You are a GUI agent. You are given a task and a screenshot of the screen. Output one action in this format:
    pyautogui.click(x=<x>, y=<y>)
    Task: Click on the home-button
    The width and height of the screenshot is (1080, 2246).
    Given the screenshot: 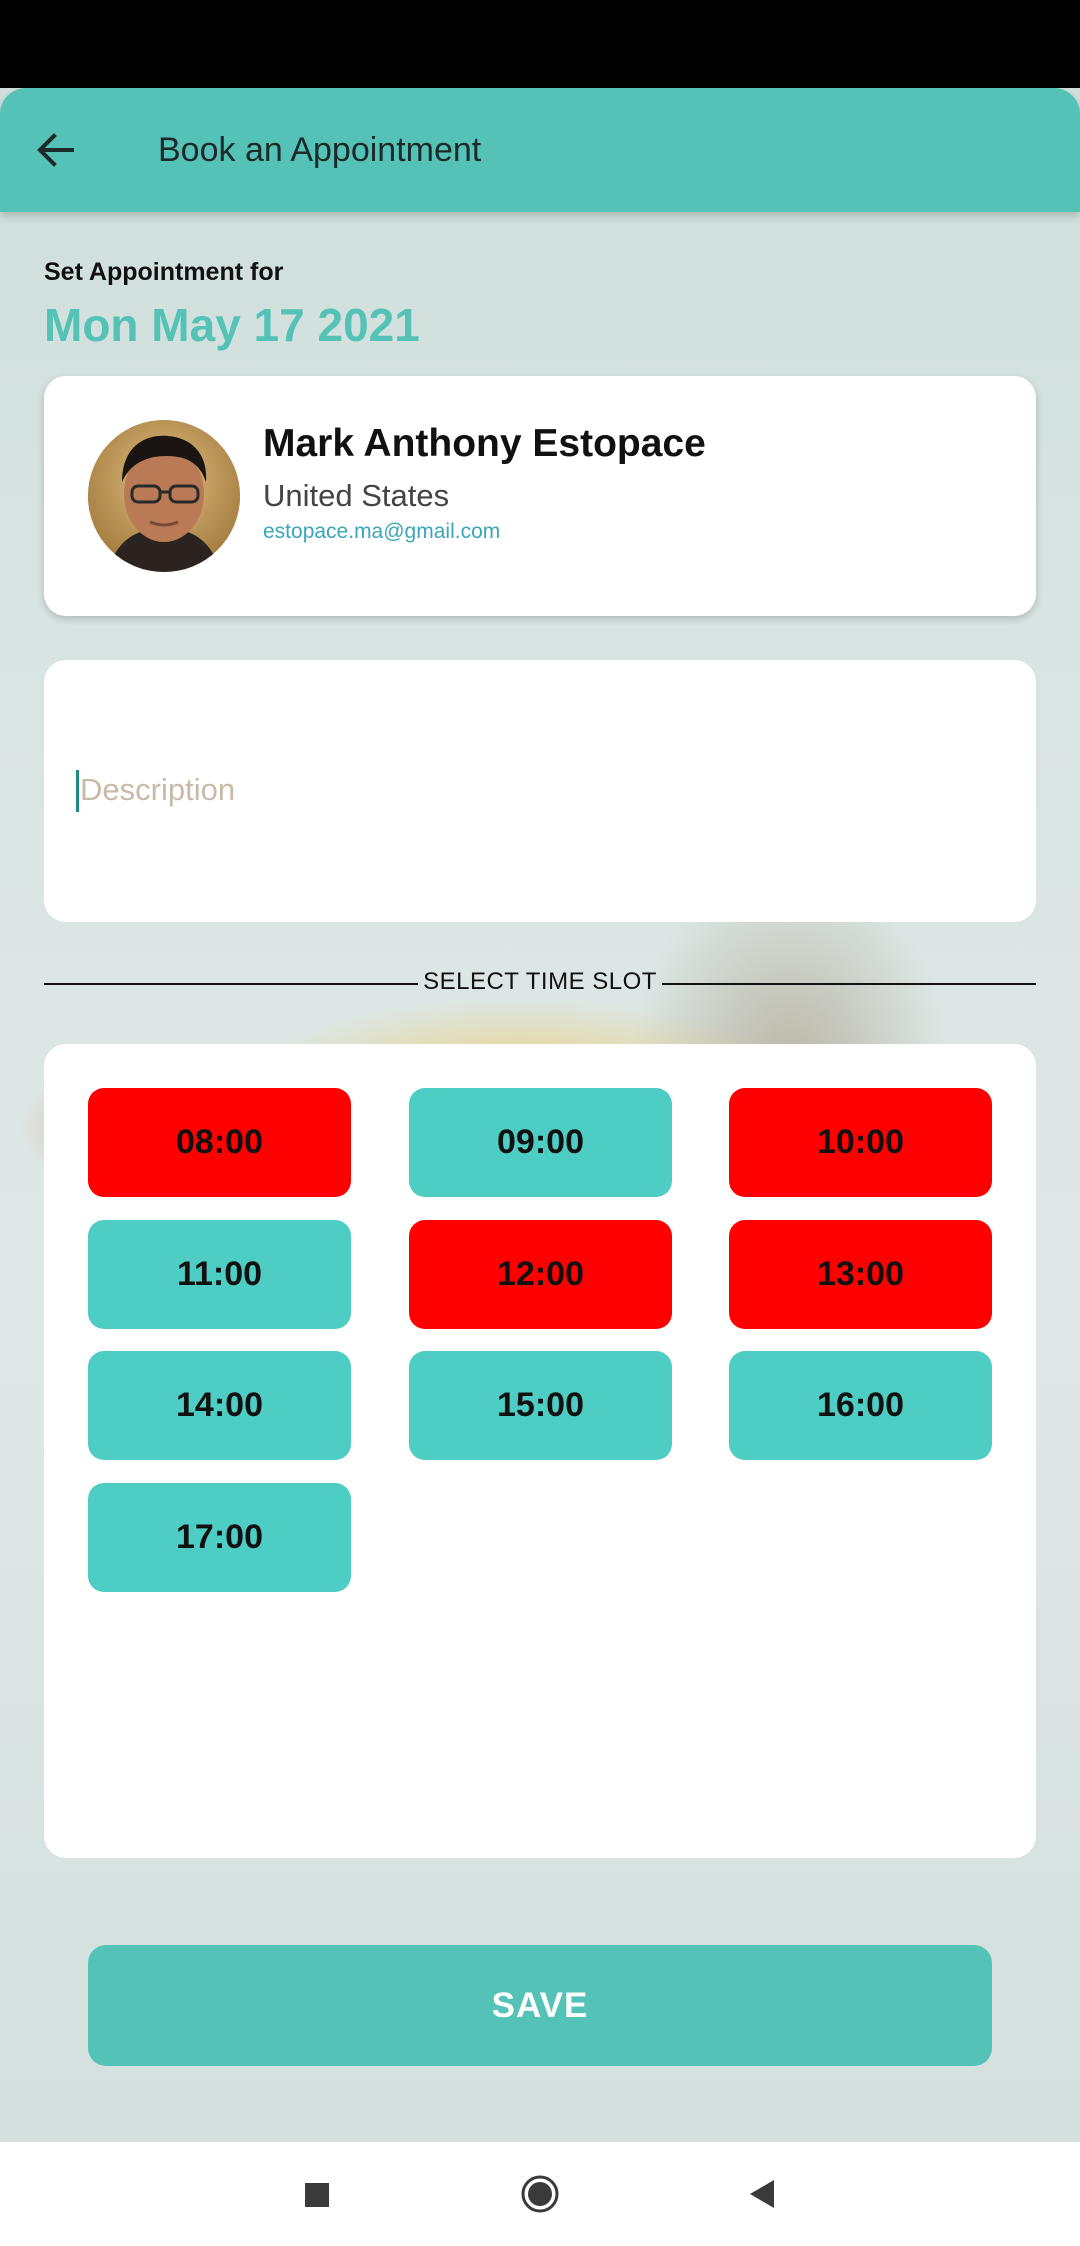 What is the action you would take?
    pyautogui.click(x=540, y=2194)
    